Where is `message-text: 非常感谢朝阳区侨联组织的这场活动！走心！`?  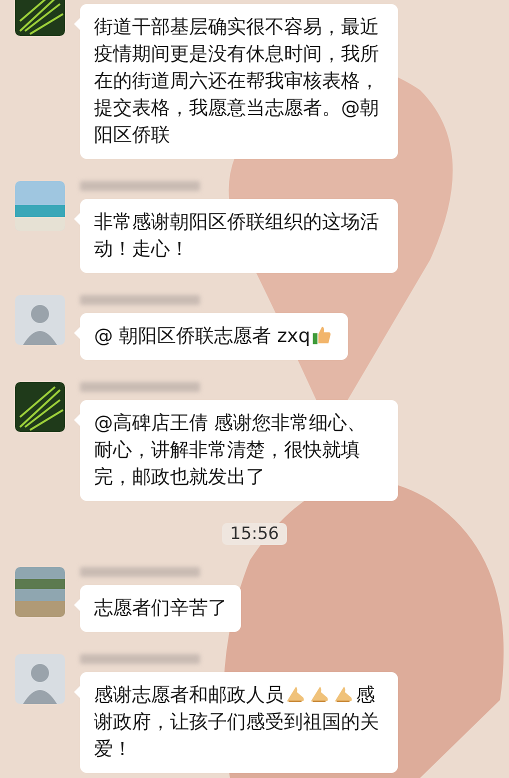 message-text: 非常感谢朝阳区侨联组织的这场活动！走心！ is located at coordinates (236, 235).